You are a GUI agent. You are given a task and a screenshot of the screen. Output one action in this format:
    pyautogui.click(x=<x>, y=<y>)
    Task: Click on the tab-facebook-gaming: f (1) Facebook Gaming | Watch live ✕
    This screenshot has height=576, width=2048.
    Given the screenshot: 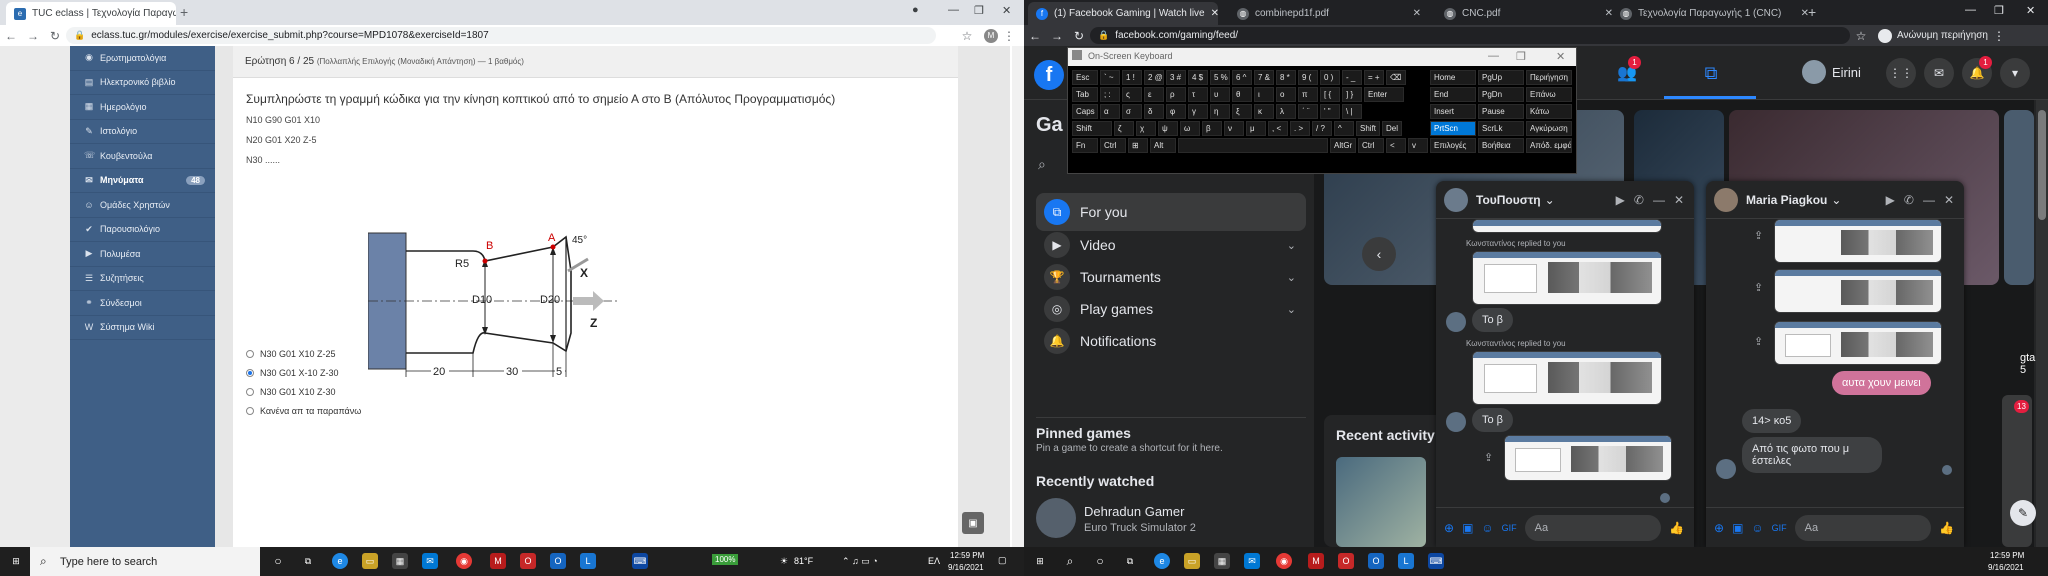 What is the action you would take?
    pyautogui.click(x=1123, y=13)
    